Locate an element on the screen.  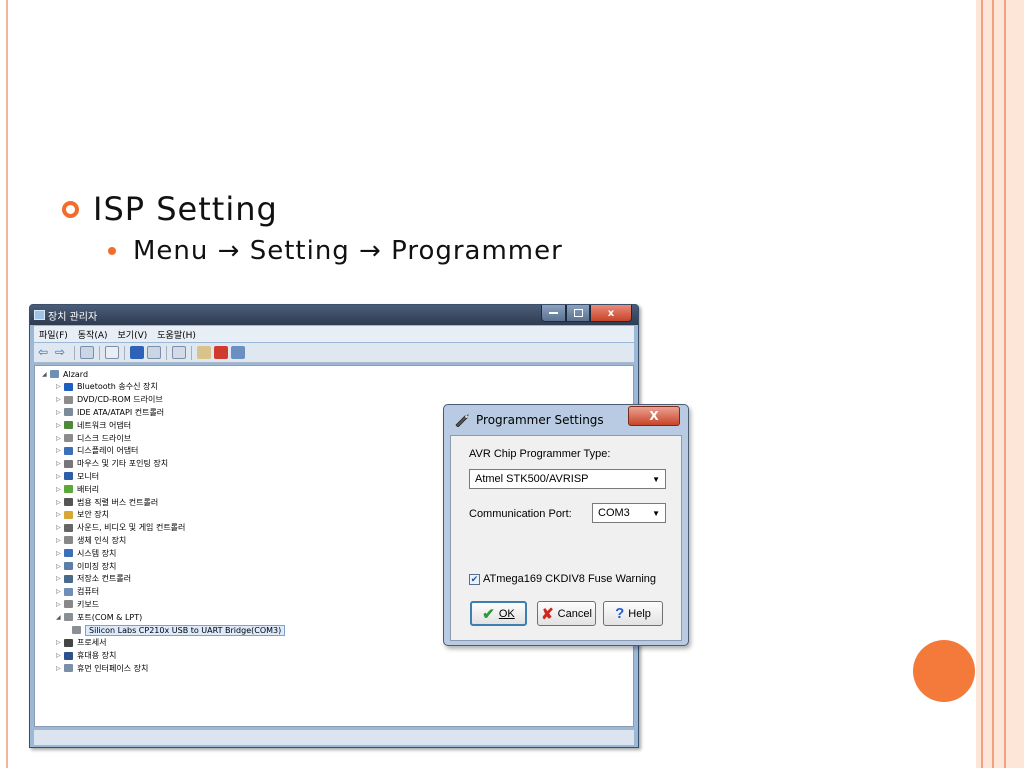
dialog-close-icon: X is located at coordinates (654, 416).